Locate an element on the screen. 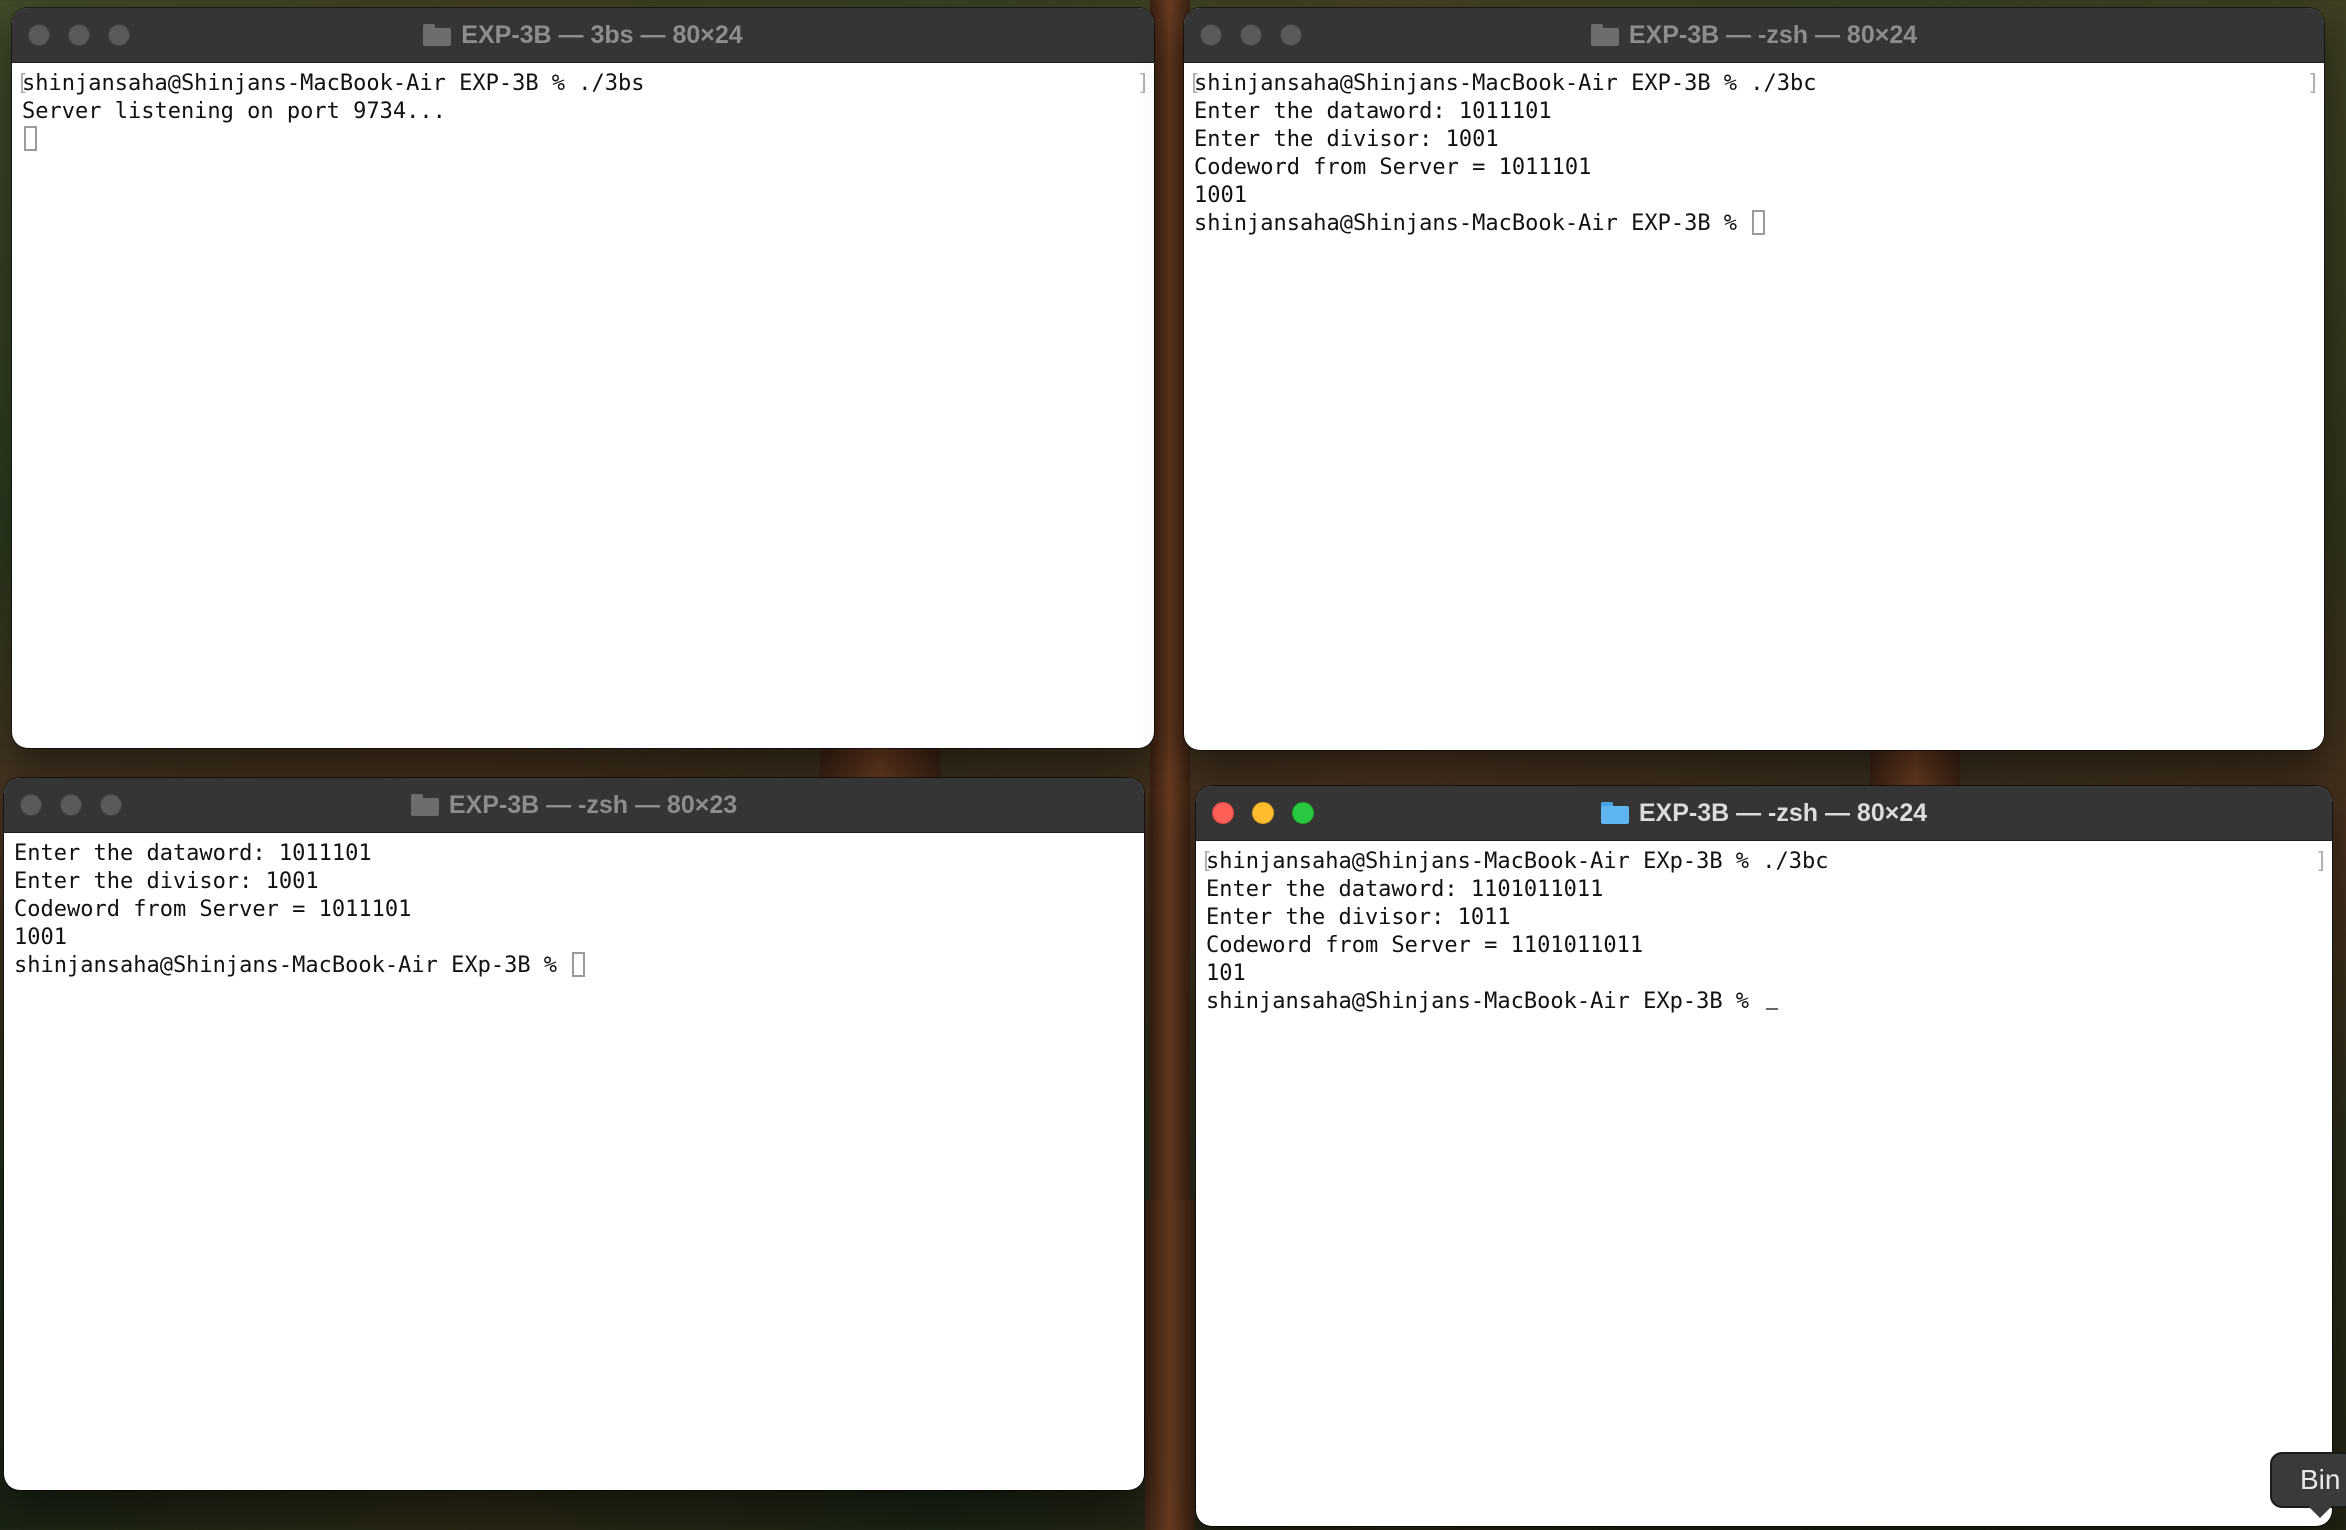  terminal-line: 101 is located at coordinates (1226, 973).